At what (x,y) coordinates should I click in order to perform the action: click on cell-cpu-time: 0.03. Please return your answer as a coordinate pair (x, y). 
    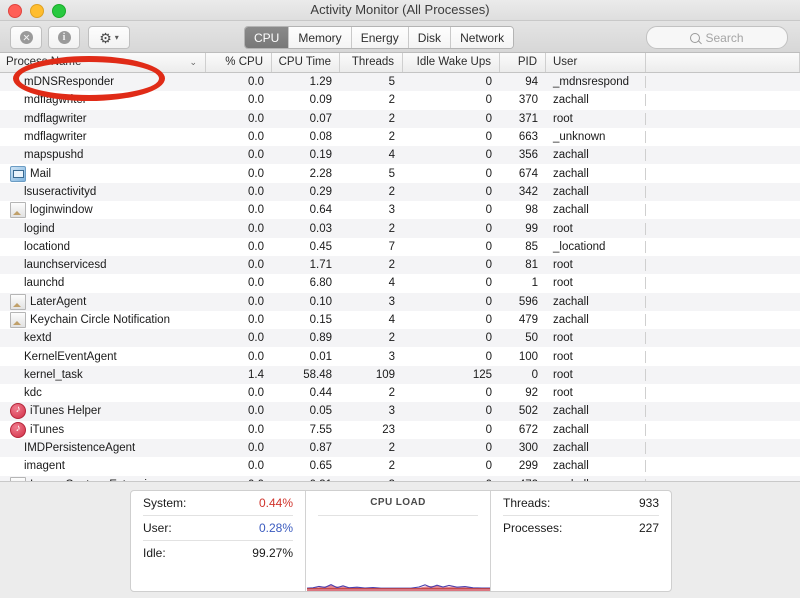
    Looking at the image, I should click on (320, 228).